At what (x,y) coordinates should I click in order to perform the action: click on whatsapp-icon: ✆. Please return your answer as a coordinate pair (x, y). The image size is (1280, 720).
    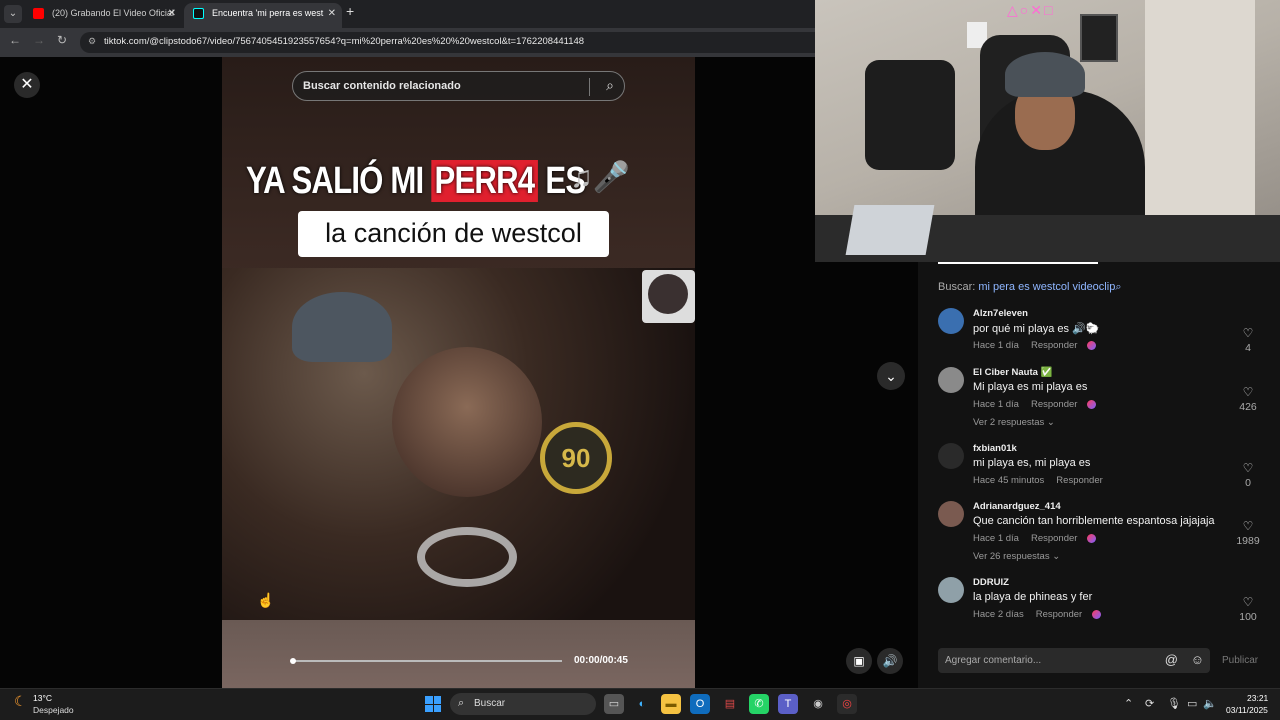
    Looking at the image, I should click on (759, 704).